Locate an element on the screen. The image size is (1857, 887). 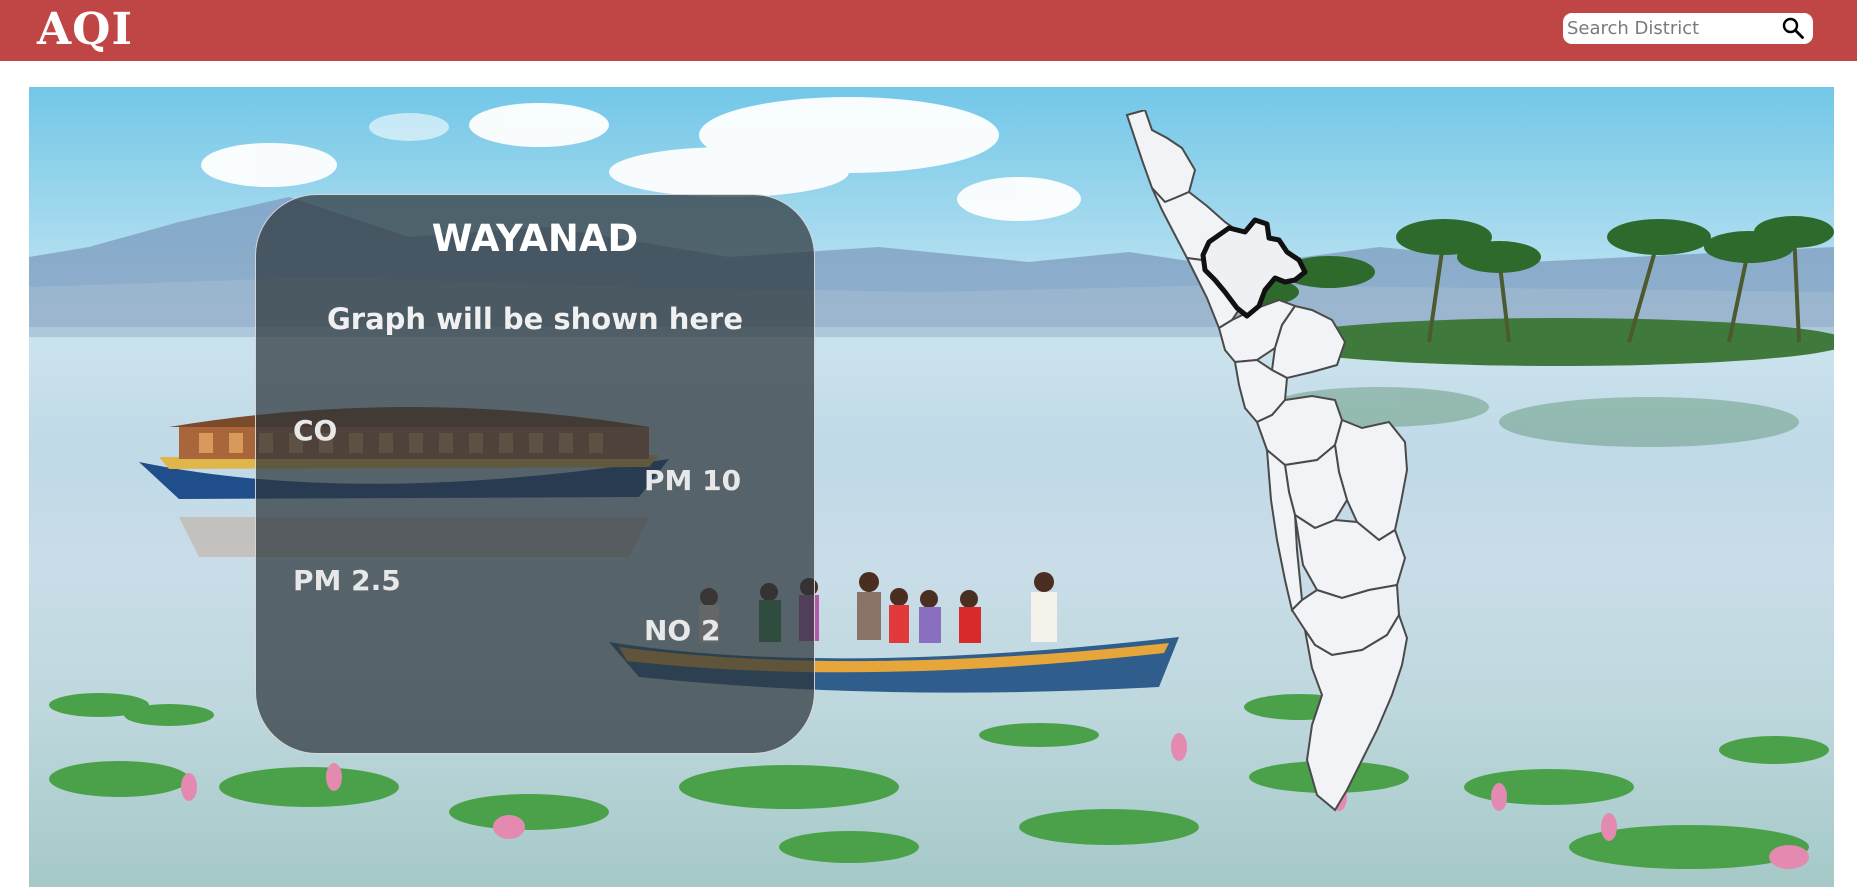
district-kasaragod is located at coordinates (1161, 157).